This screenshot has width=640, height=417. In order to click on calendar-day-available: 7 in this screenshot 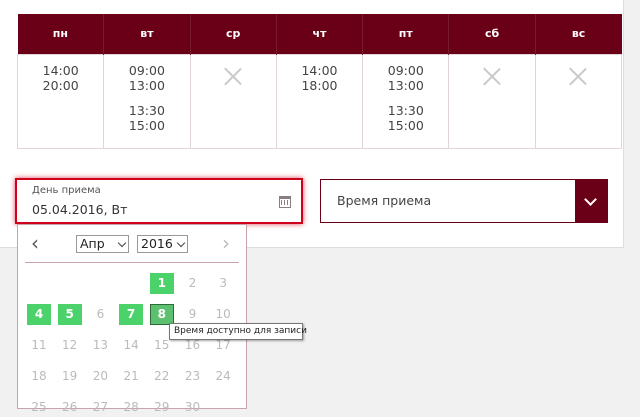, I will do `click(131, 314)`.